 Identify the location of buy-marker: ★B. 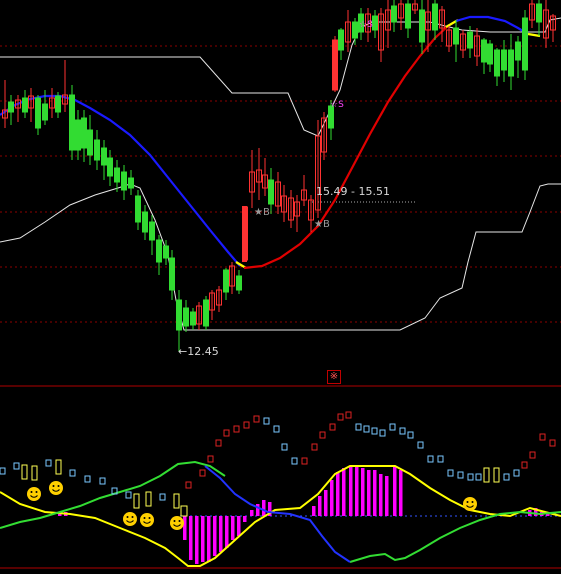
(262, 212).